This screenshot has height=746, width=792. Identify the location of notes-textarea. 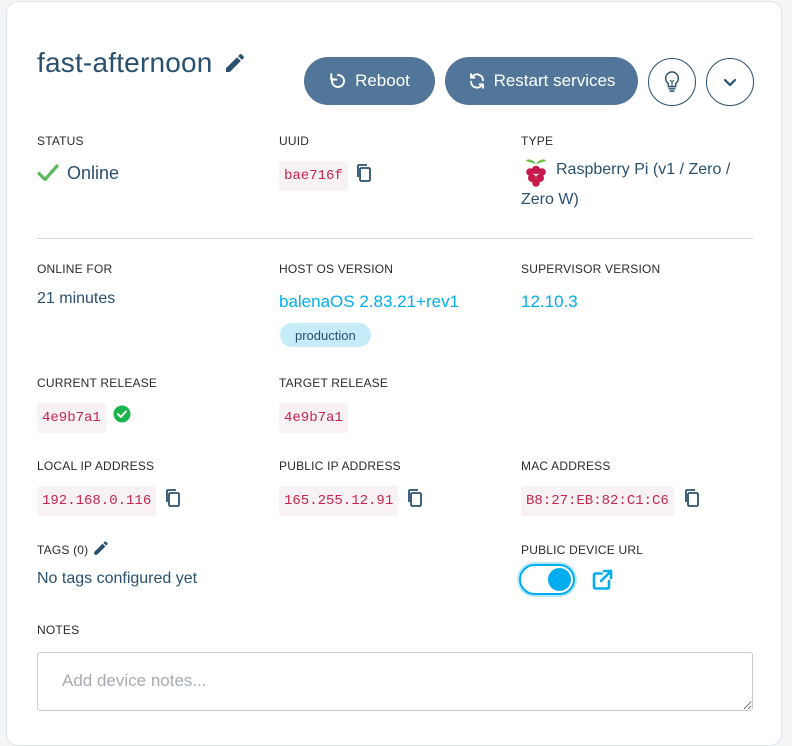
(395, 681).